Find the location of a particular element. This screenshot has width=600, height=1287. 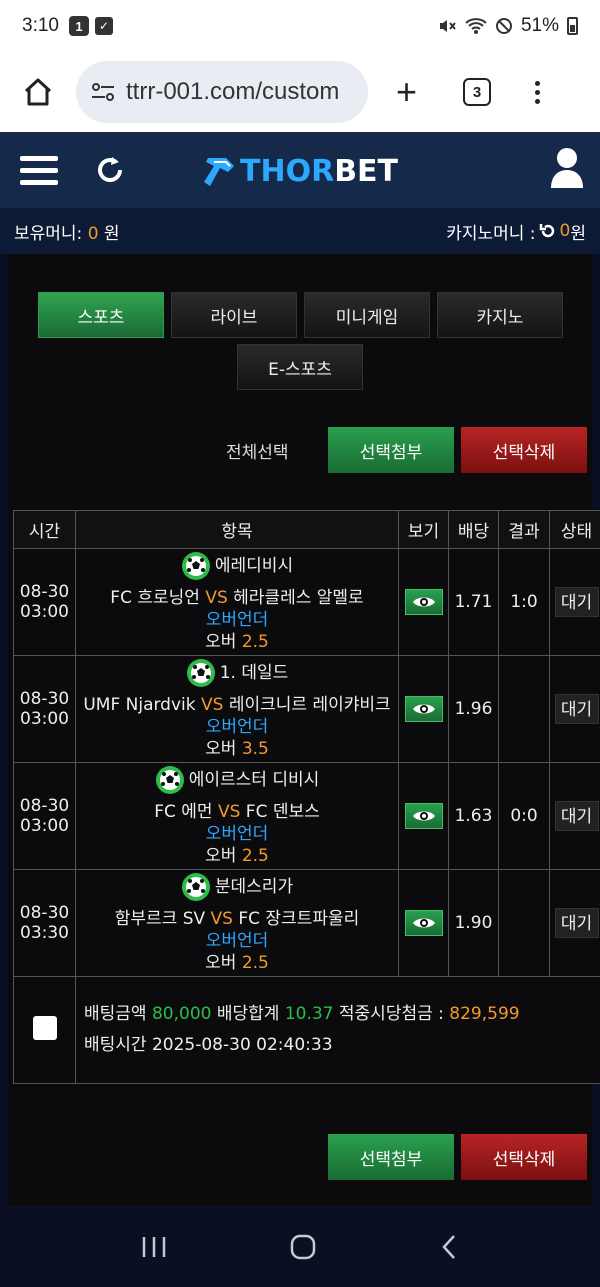

bet-select-checkbox is located at coordinates (44, 1027).